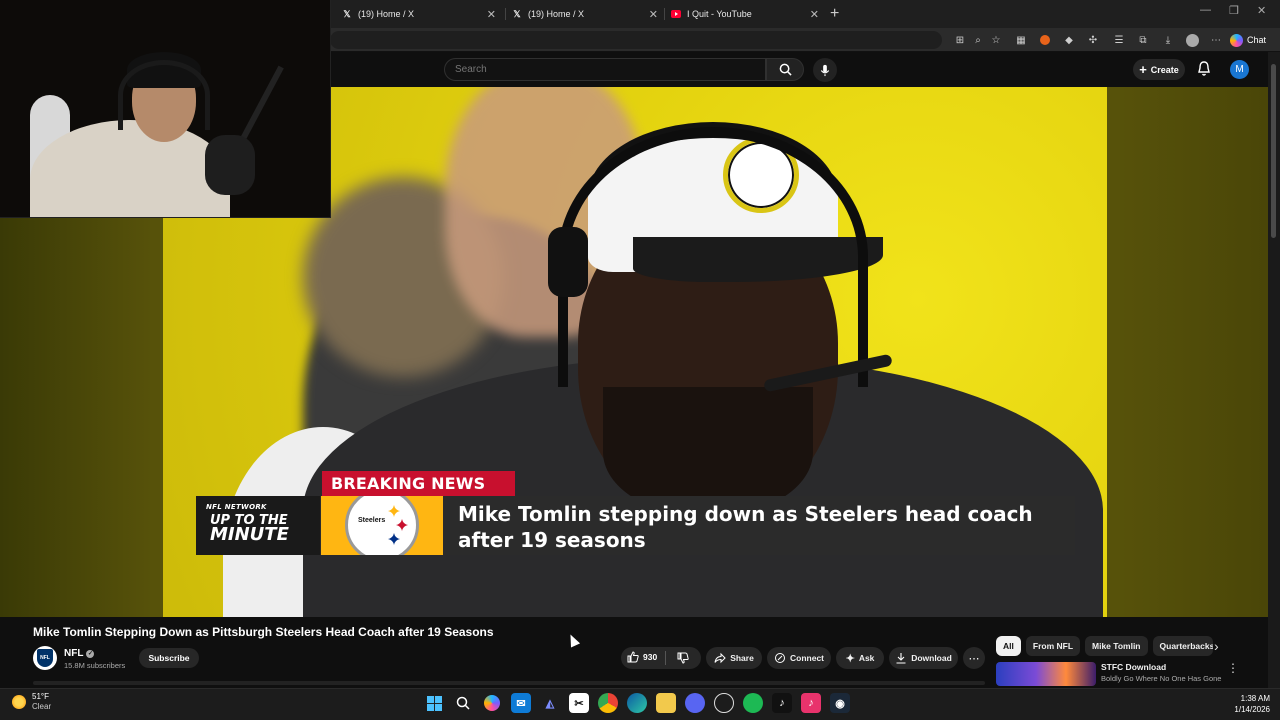 Image resolution: width=1280 pixels, height=720 pixels. I want to click on clock-time: 1:38 AM, so click(1255, 698).